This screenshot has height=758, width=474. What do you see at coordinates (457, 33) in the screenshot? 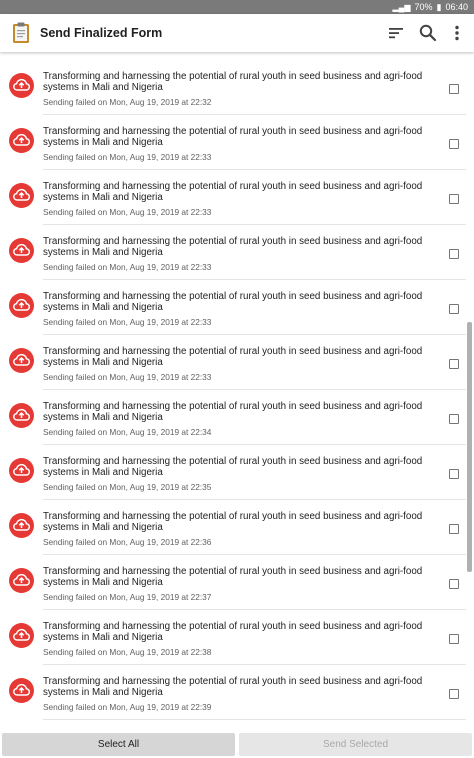
I see `more-vert-icon` at bounding box center [457, 33].